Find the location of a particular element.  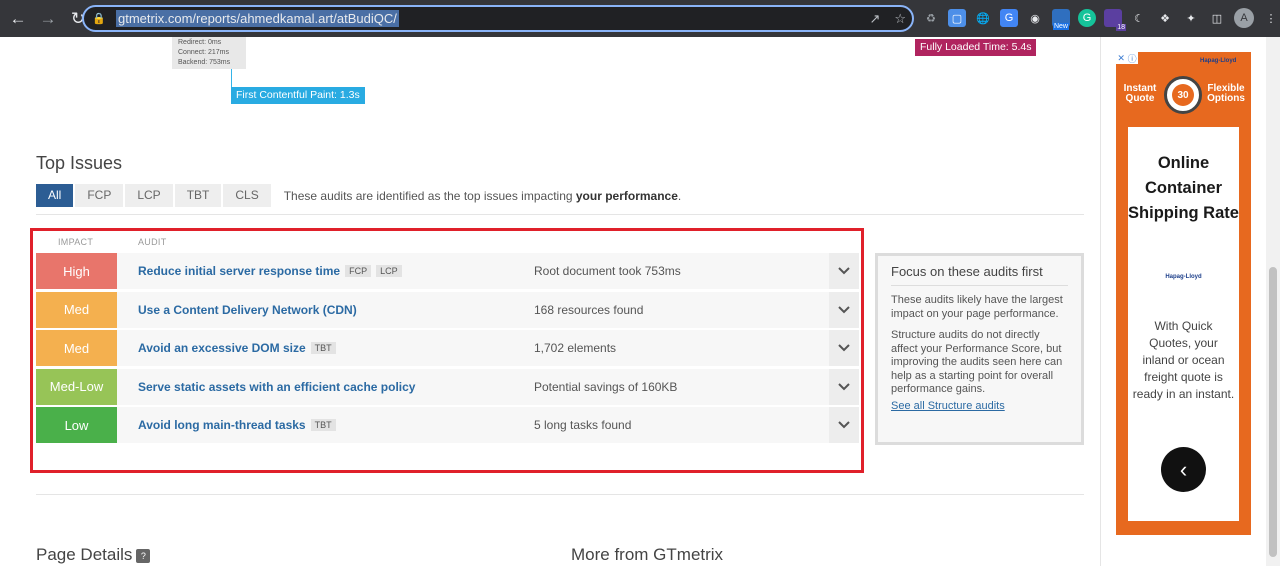

audit-result: Potential savings of 160KB is located at coordinates (606, 386).